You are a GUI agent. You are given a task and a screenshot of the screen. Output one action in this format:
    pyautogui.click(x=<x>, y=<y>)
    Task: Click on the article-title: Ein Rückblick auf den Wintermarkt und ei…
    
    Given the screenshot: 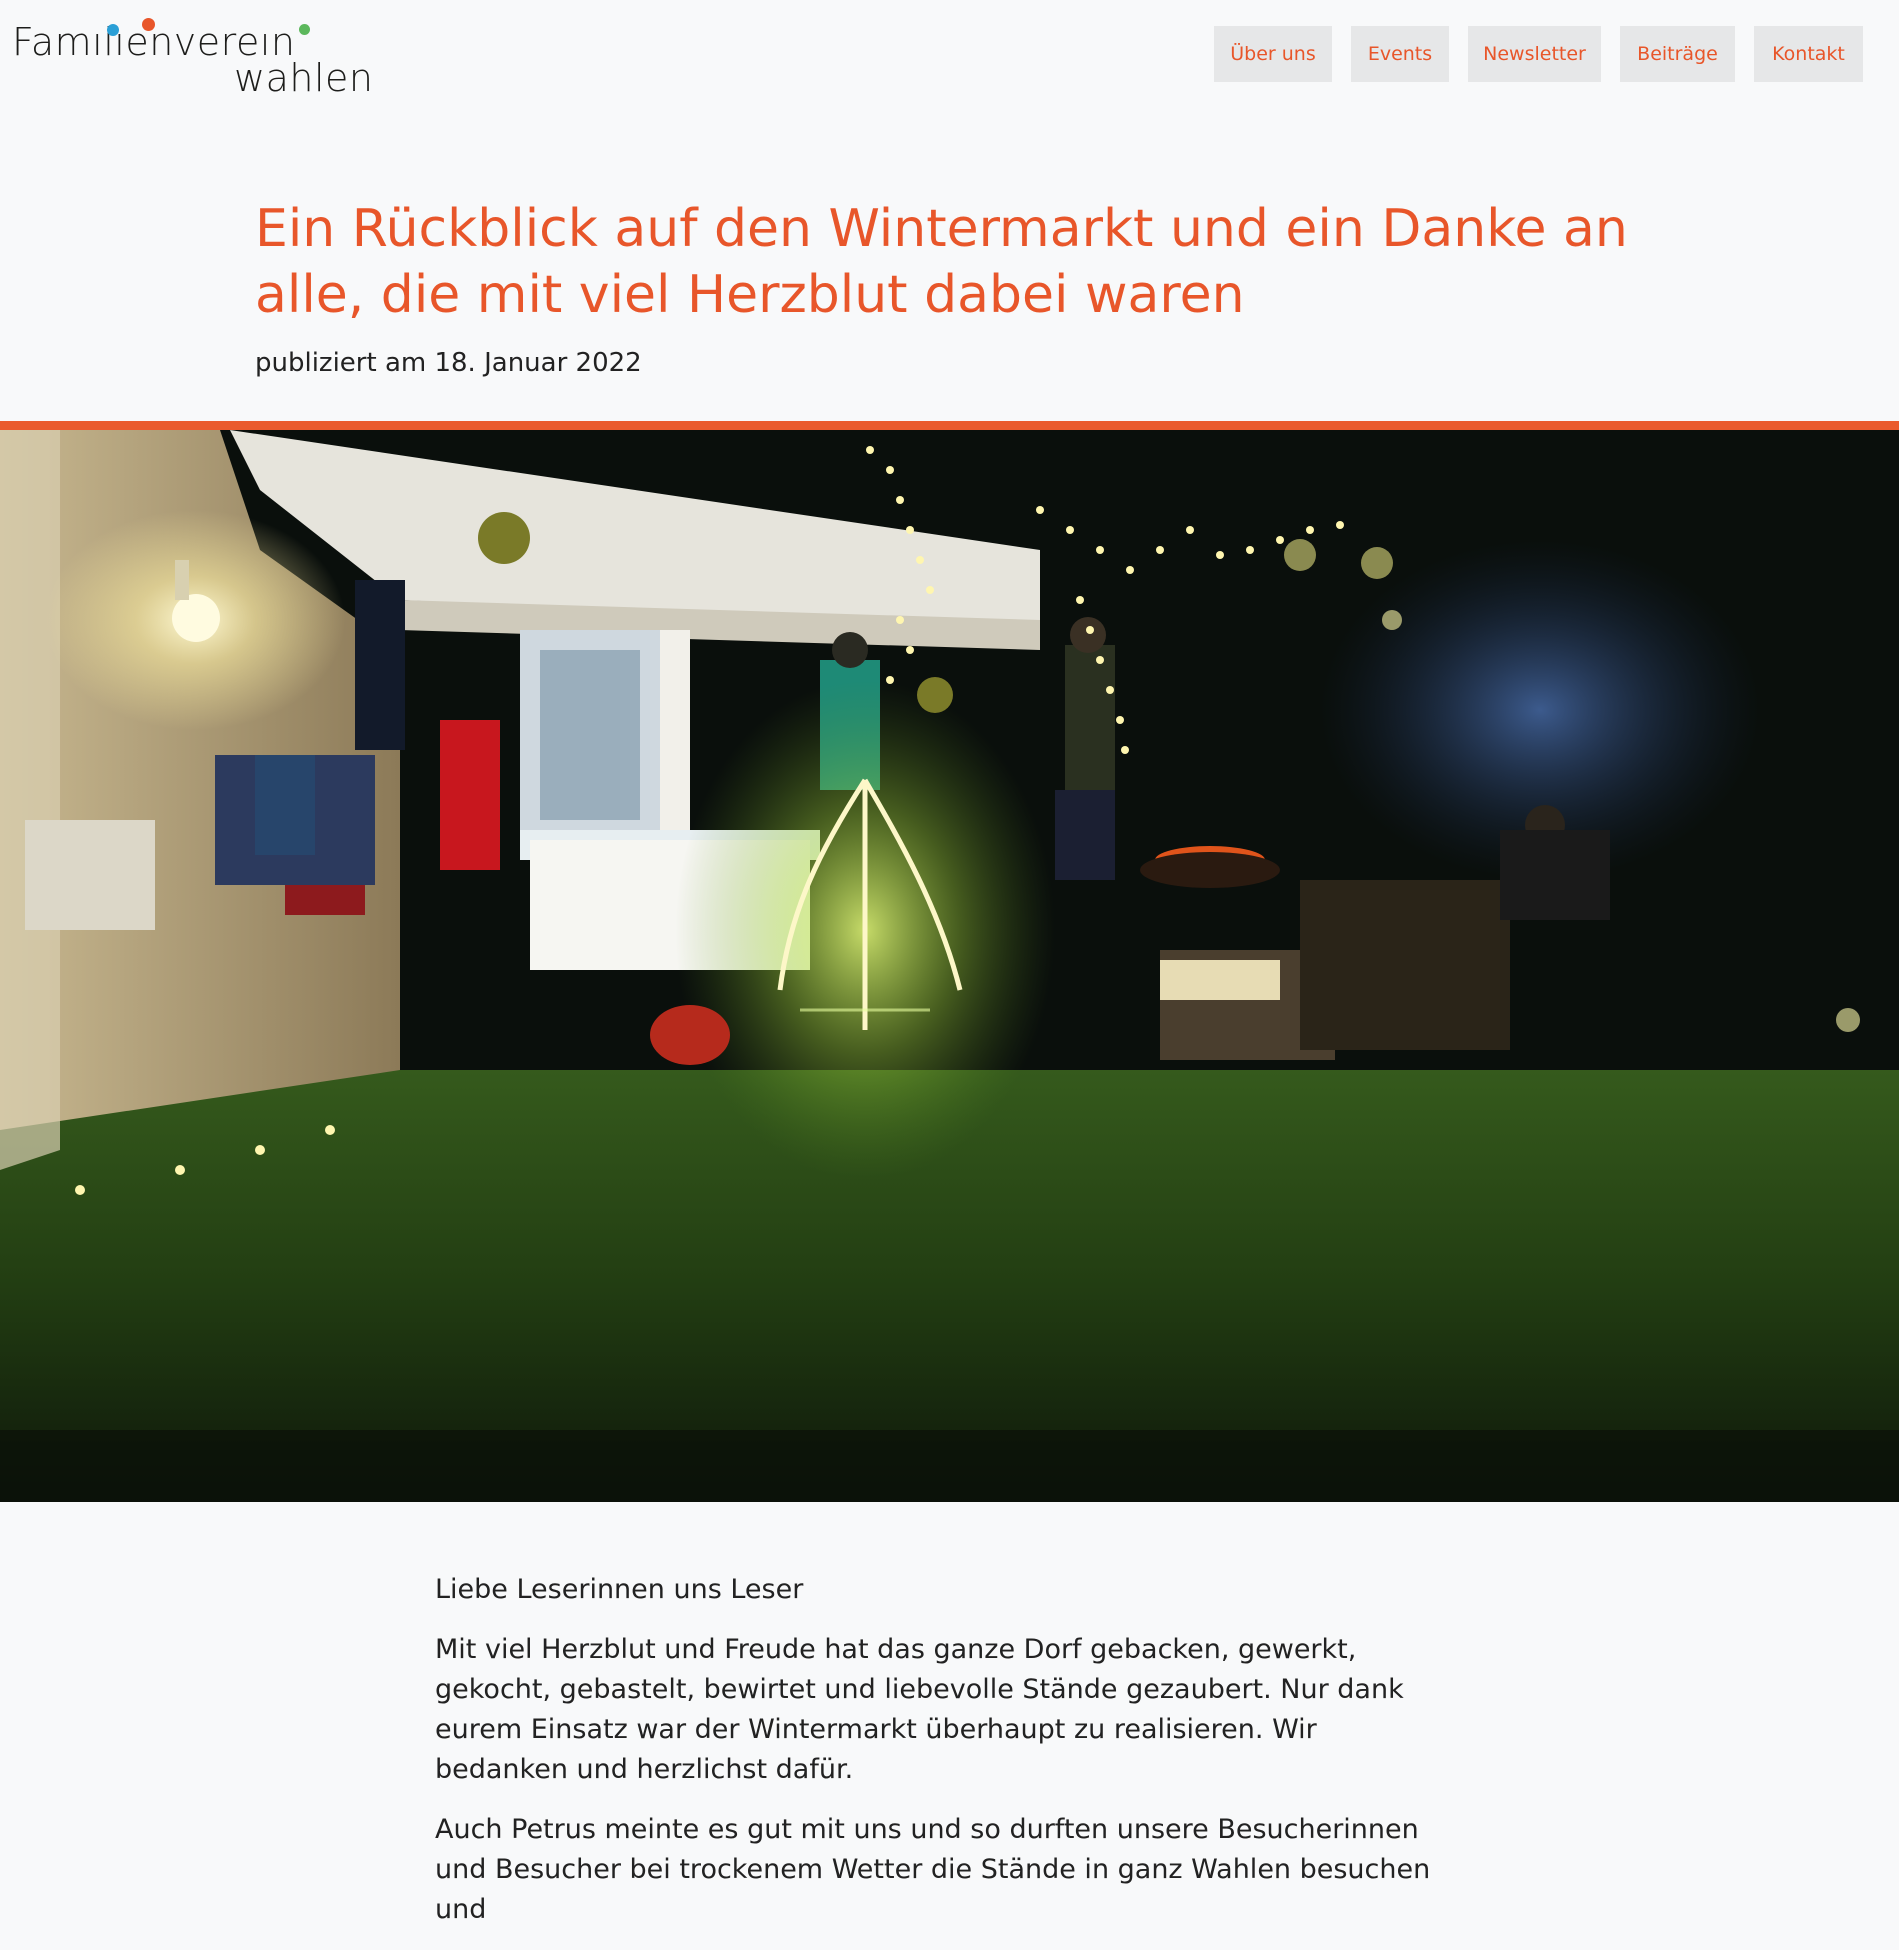 What is the action you would take?
    pyautogui.click(x=941, y=262)
    